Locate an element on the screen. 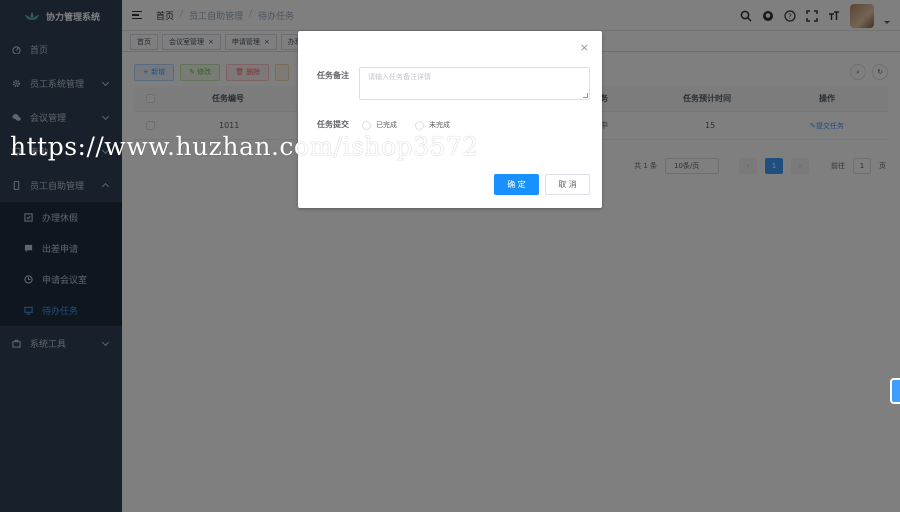  radio-label: 未完成 is located at coordinates (439, 125).